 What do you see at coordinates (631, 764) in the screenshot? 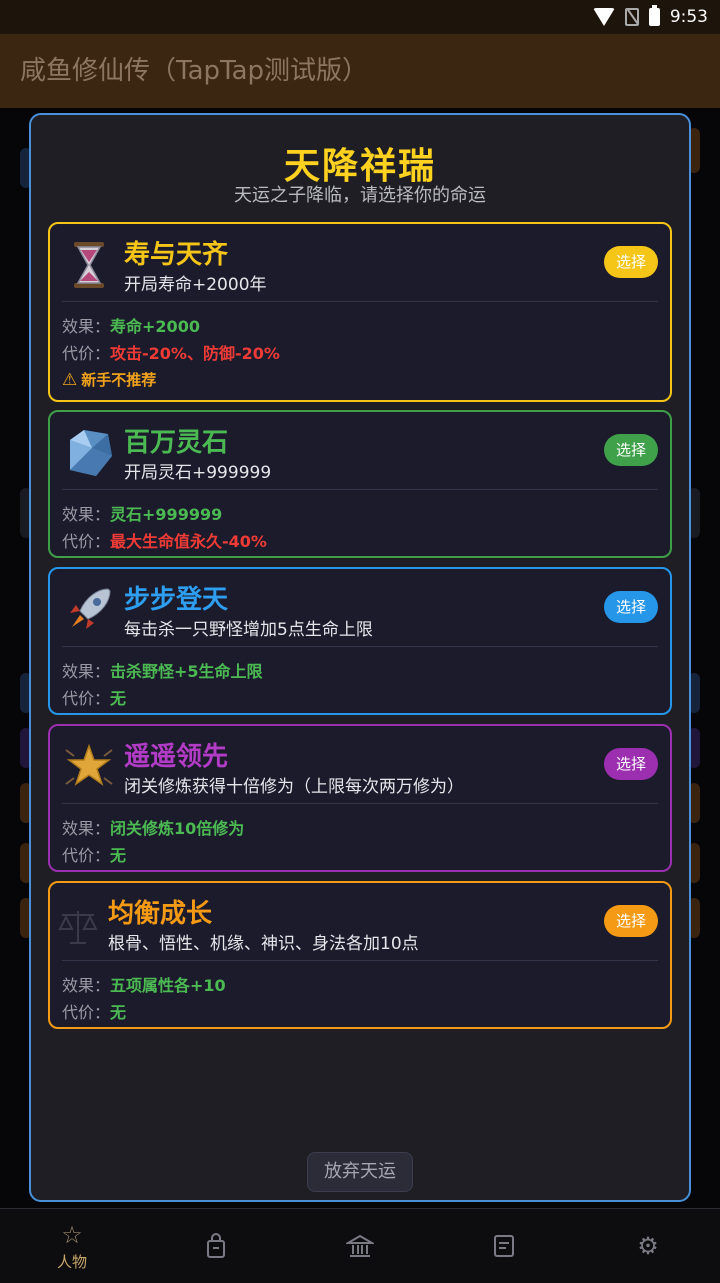
I see `select-button-far-ahead: 选择` at bounding box center [631, 764].